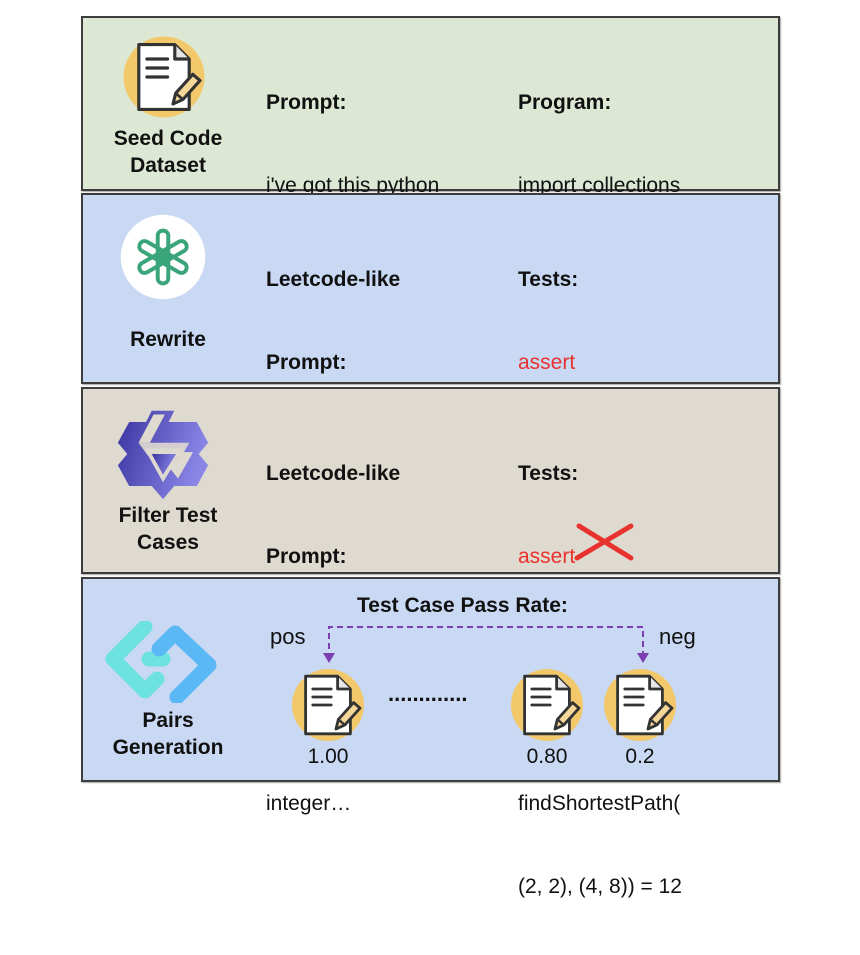  I want to click on qwen-logo-icon, so click(163, 455).